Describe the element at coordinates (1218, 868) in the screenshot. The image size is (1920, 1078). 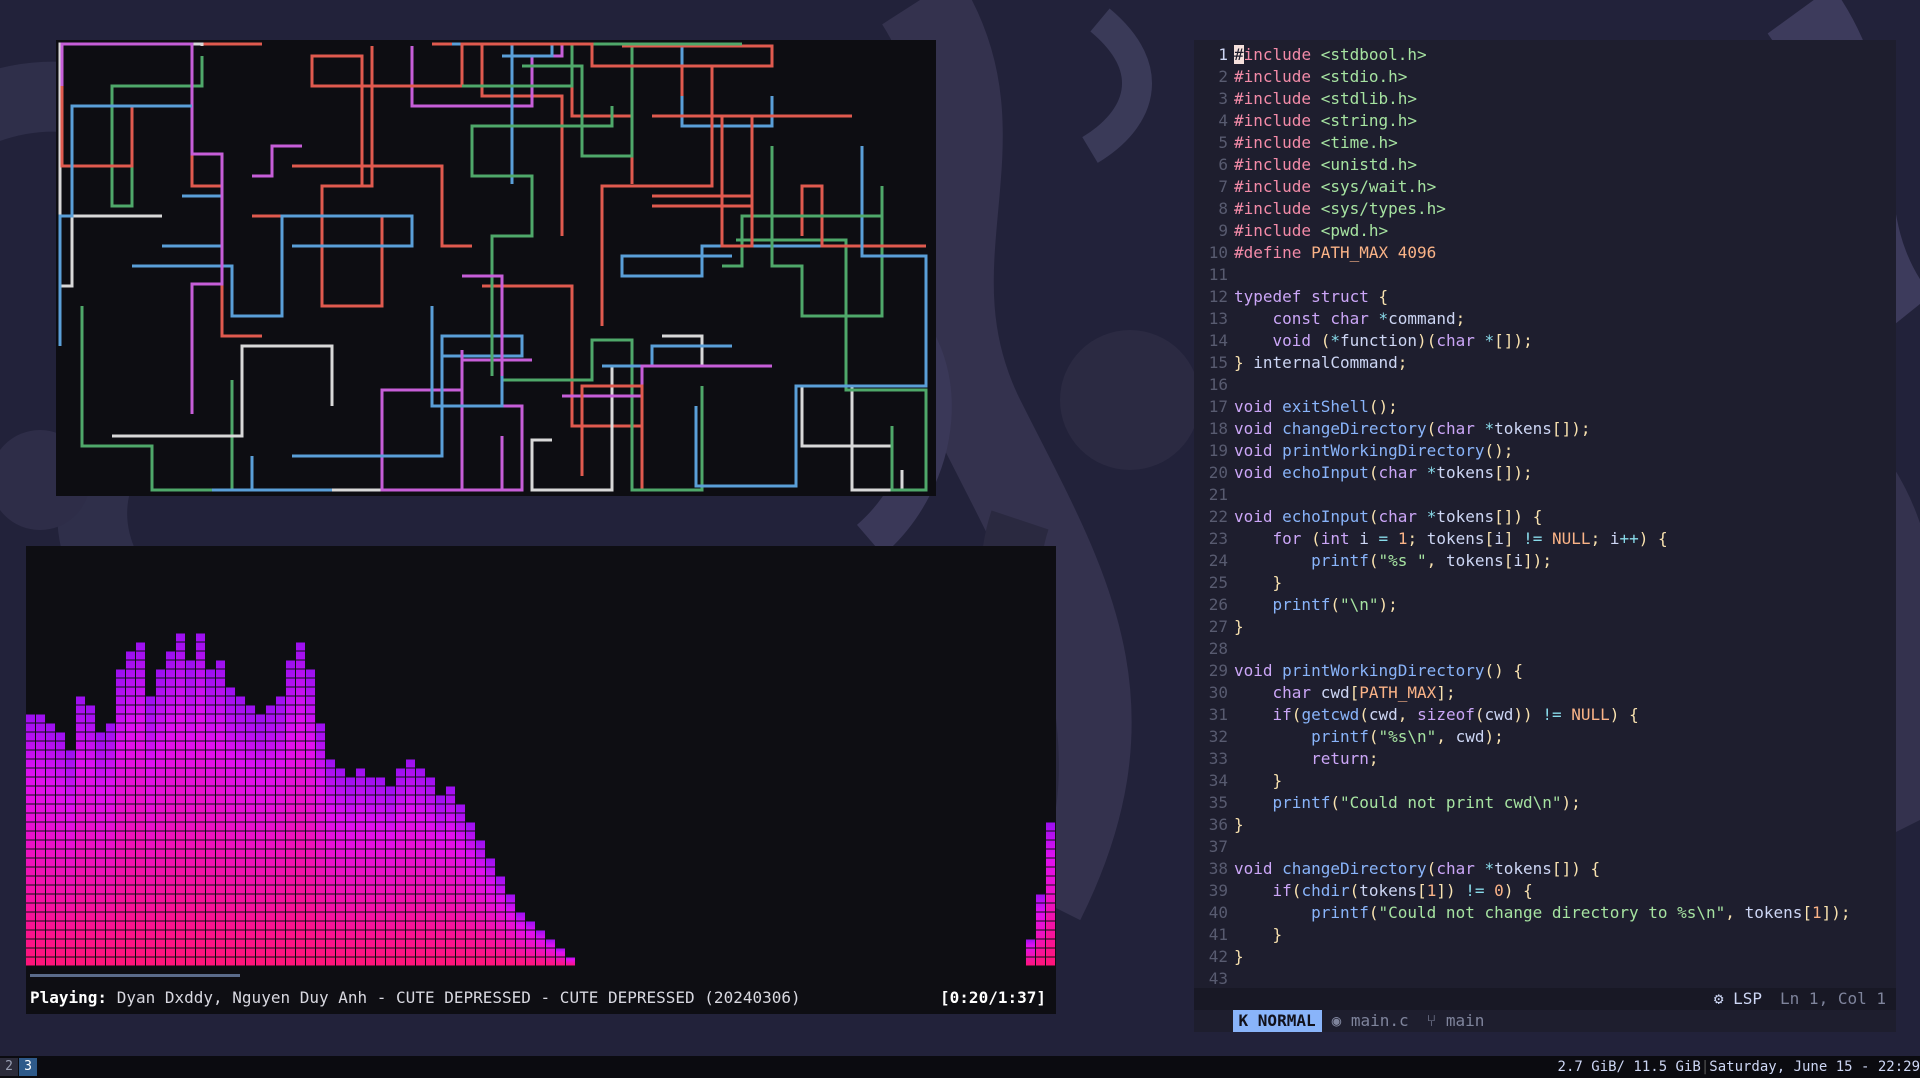
I see `line-number: 38` at that location.